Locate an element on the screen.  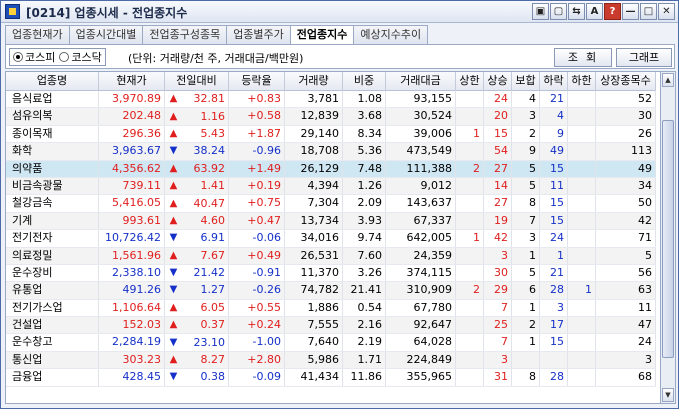
query-button: 조회 is located at coordinates (583, 57).